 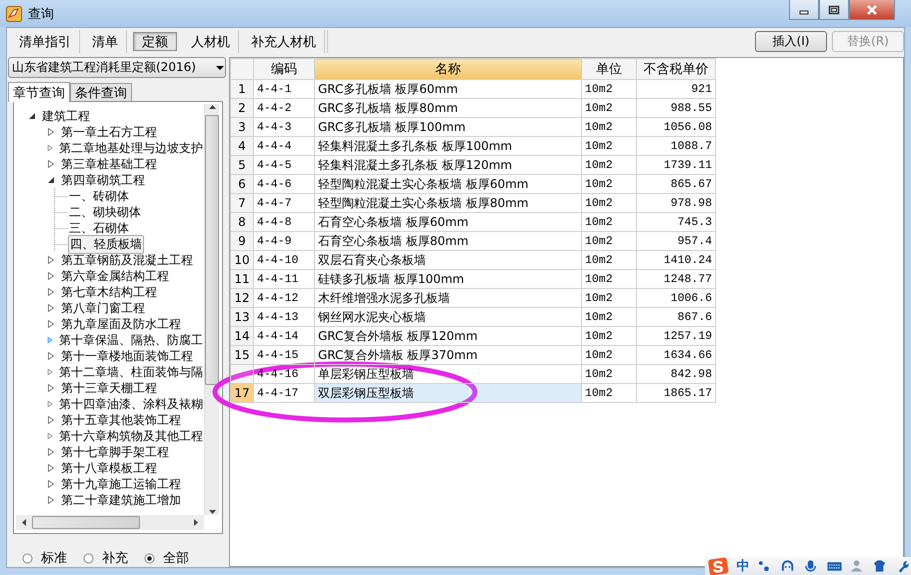 I want to click on quota-dropdown: 山东省建筑工程消耗里定额(2016), so click(x=117, y=67).